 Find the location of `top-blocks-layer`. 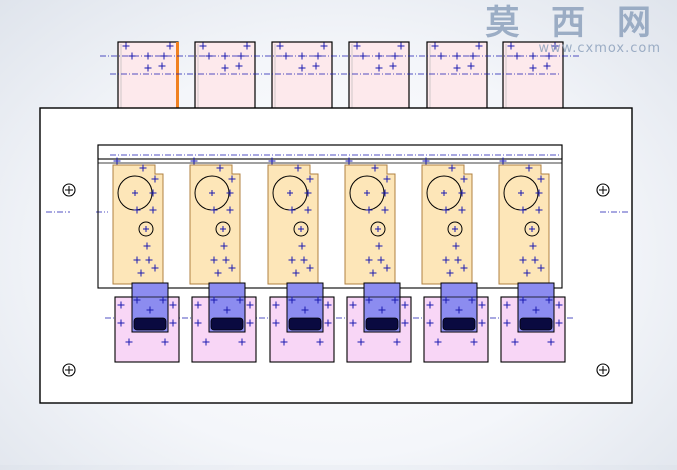

top-blocks-layer is located at coordinates (340, 76).